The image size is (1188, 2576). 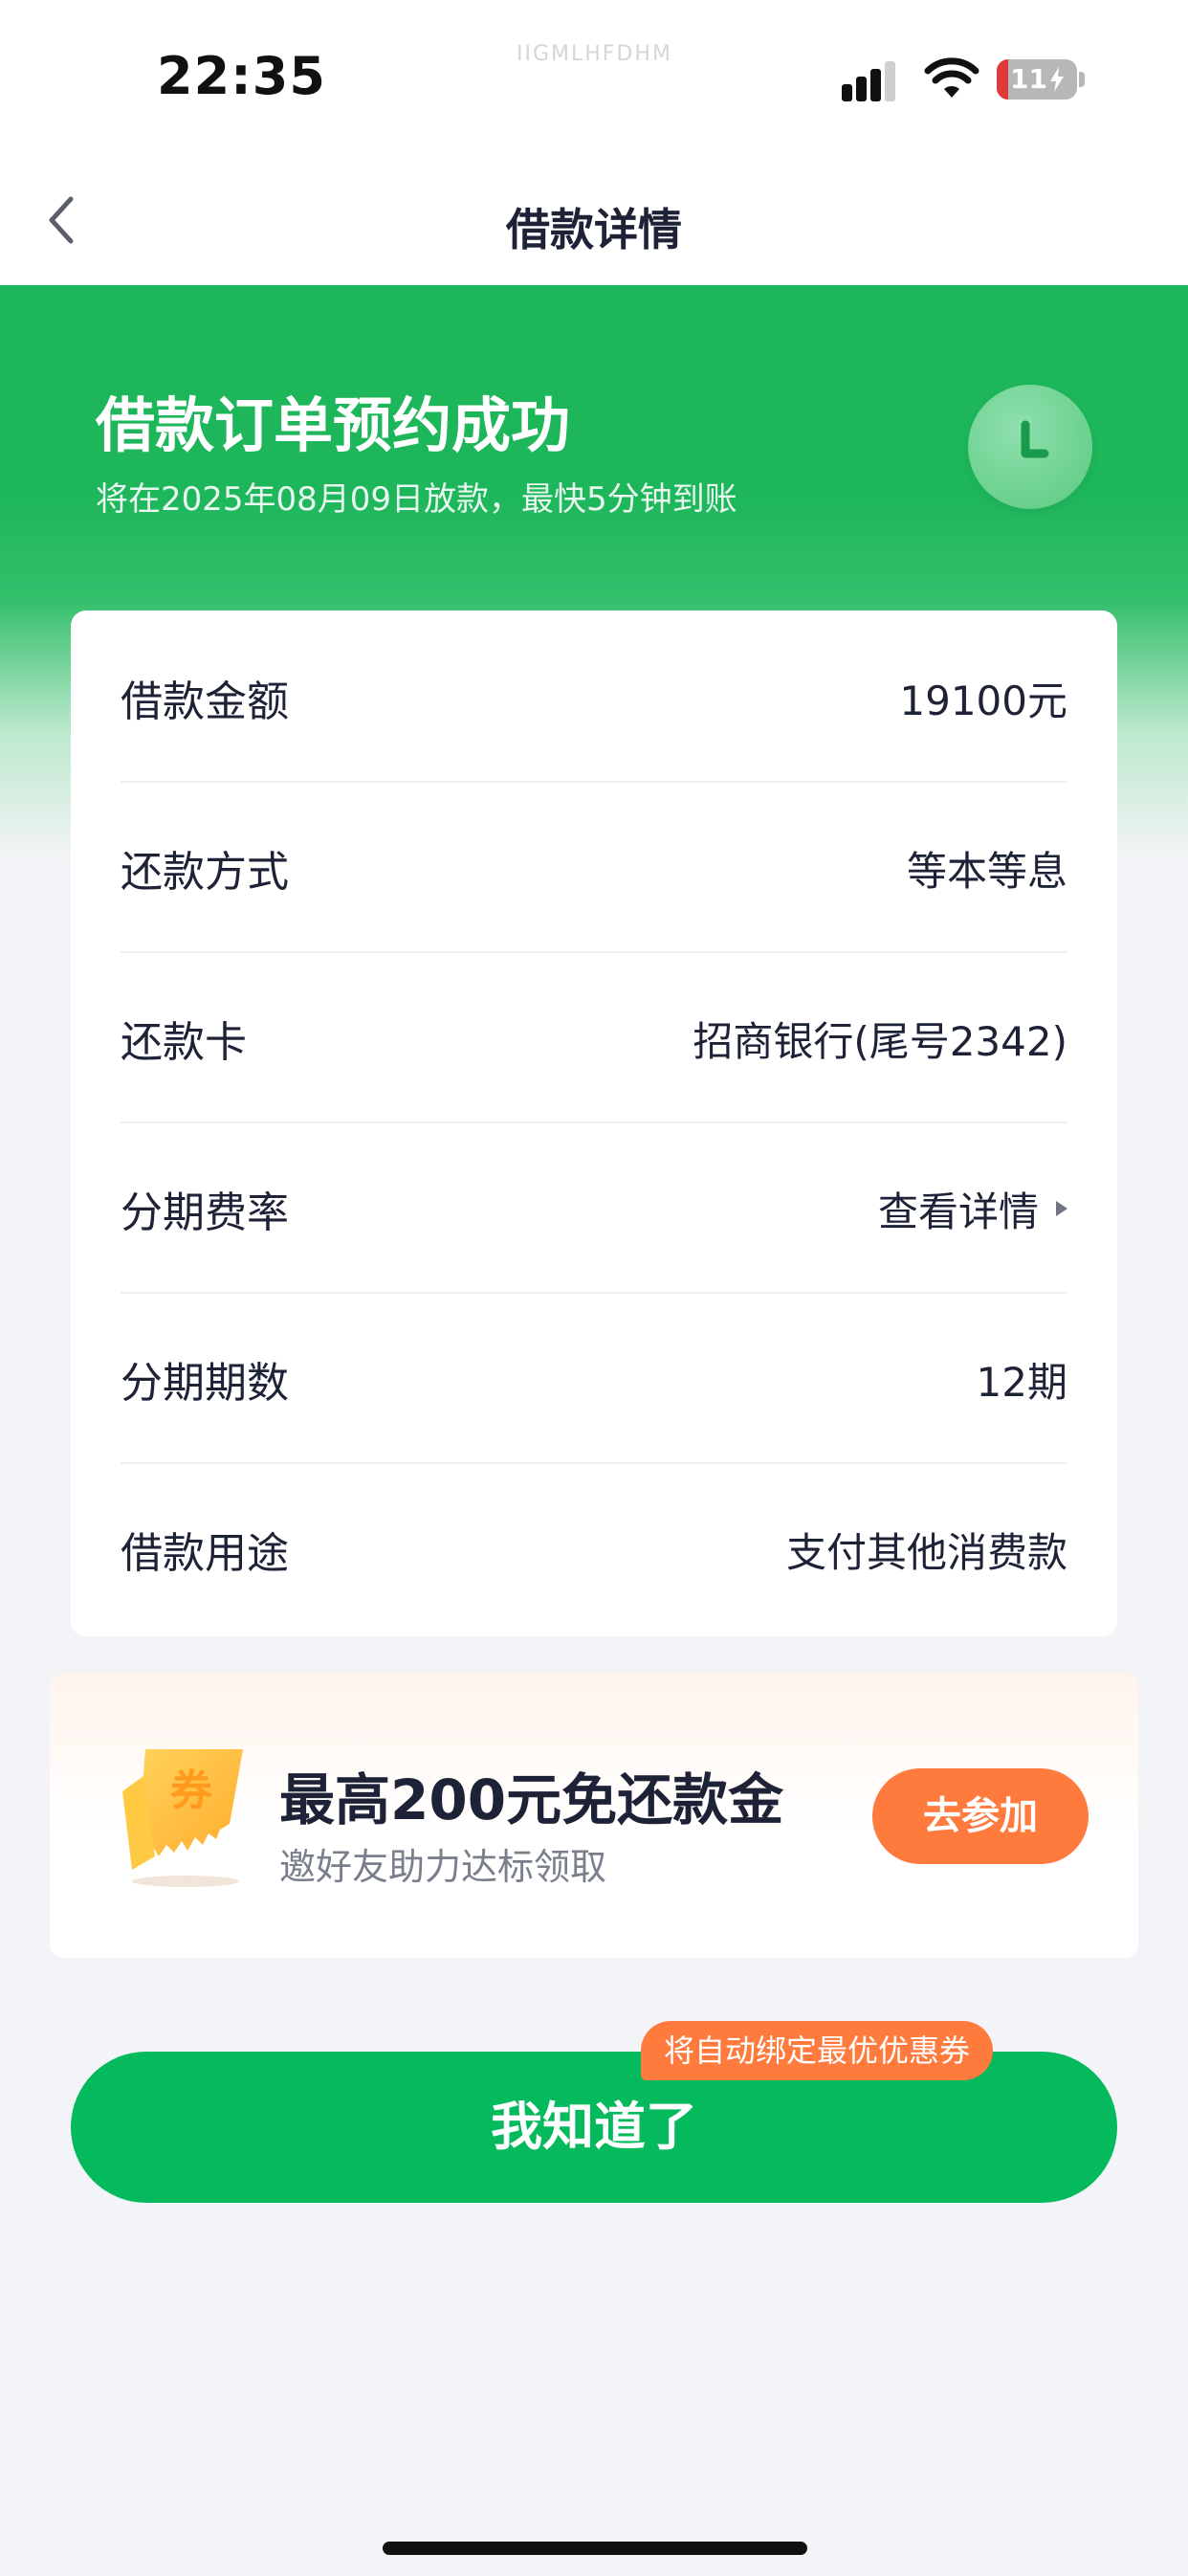 What do you see at coordinates (184, 1042) in the screenshot?
I see `detail-label: 还款卡` at bounding box center [184, 1042].